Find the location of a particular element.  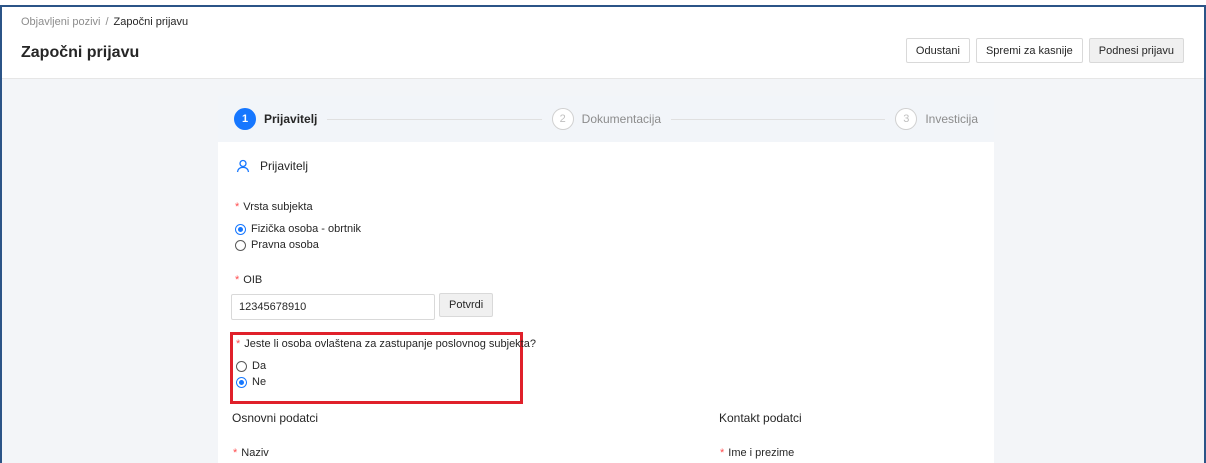

oib-label-text: OIB is located at coordinates (253, 280).